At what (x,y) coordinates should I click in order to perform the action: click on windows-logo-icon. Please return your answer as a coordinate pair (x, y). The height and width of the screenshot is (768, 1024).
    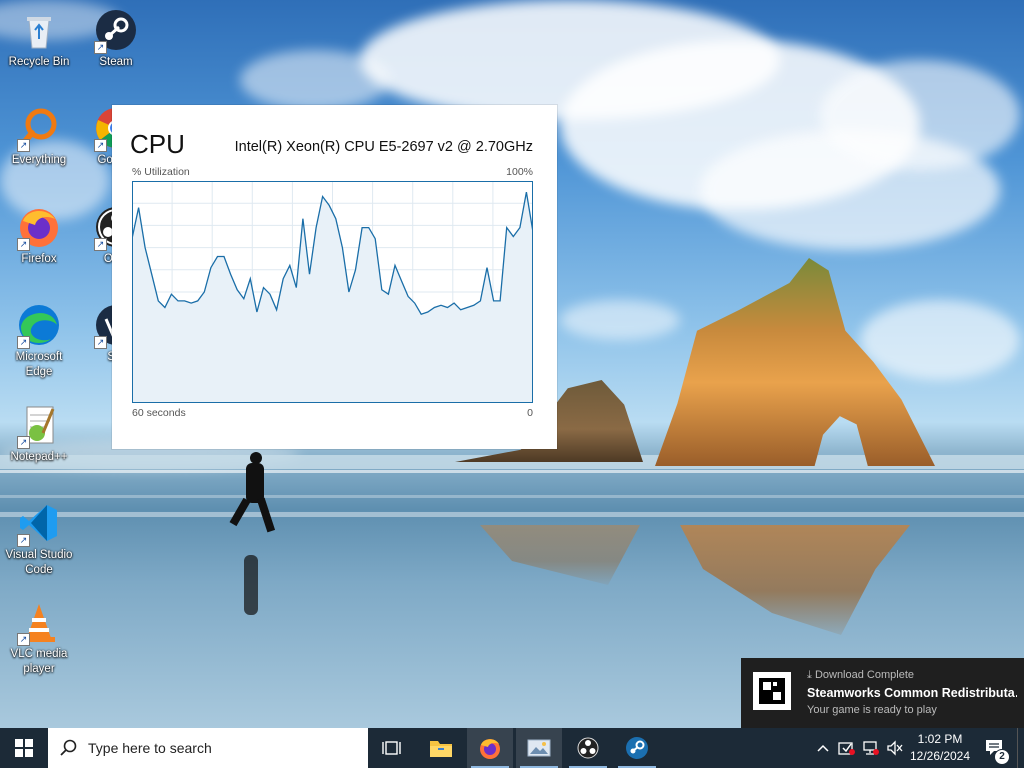
    Looking at the image, I should click on (24, 748).